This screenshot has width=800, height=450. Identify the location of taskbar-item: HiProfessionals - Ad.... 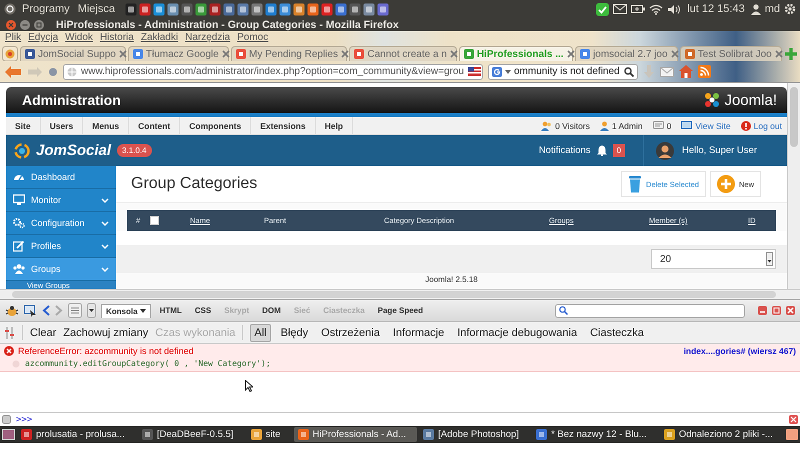
(356, 434).